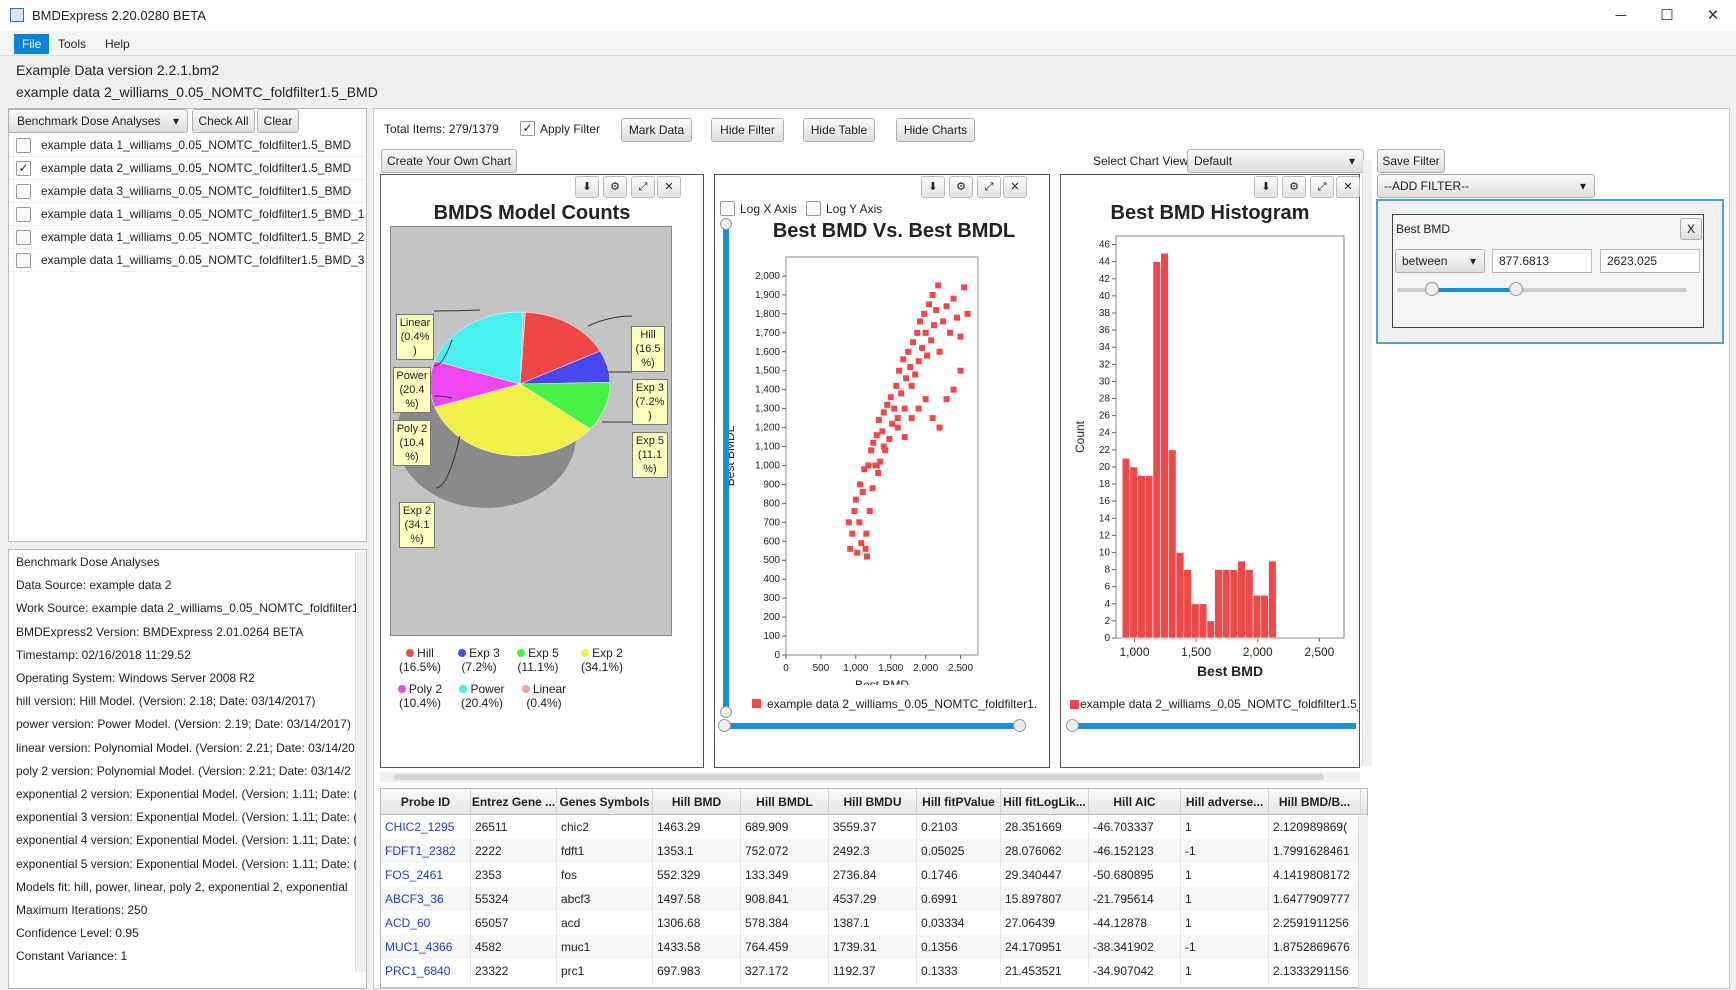 This screenshot has height=990, width=1736. What do you see at coordinates (1621, 15) in the screenshot?
I see `minimize-button: ─` at bounding box center [1621, 15].